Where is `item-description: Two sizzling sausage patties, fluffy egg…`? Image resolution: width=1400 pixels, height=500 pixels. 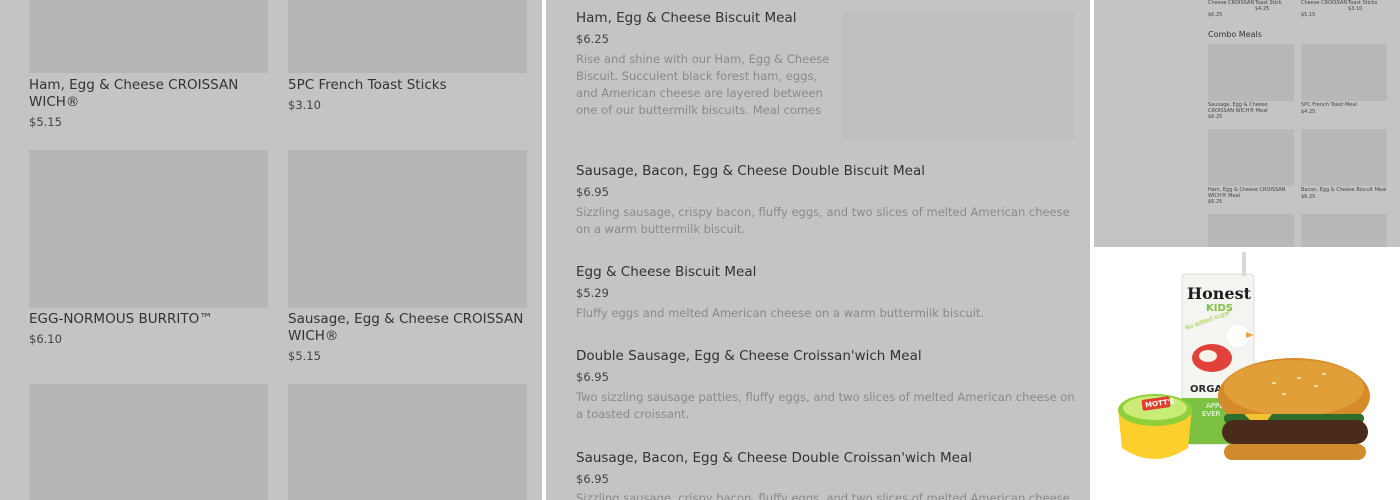
item-description: Two sizzling sausage patties, fluffy egg… is located at coordinates (825, 405).